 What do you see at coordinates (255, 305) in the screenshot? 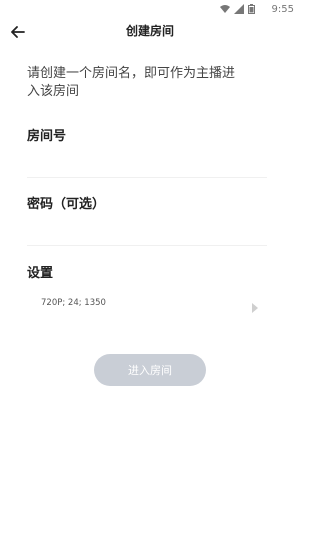
I see `chevron-right-icon` at bounding box center [255, 305].